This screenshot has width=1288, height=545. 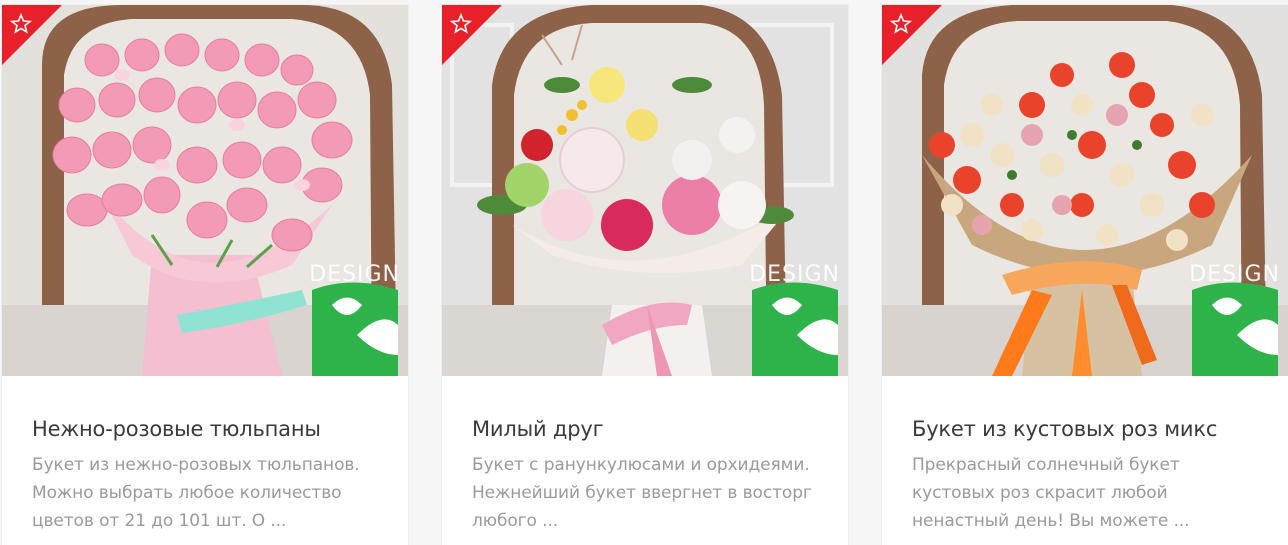 I want to click on description-line: Можно выбрать любое количество, so click(x=187, y=493).